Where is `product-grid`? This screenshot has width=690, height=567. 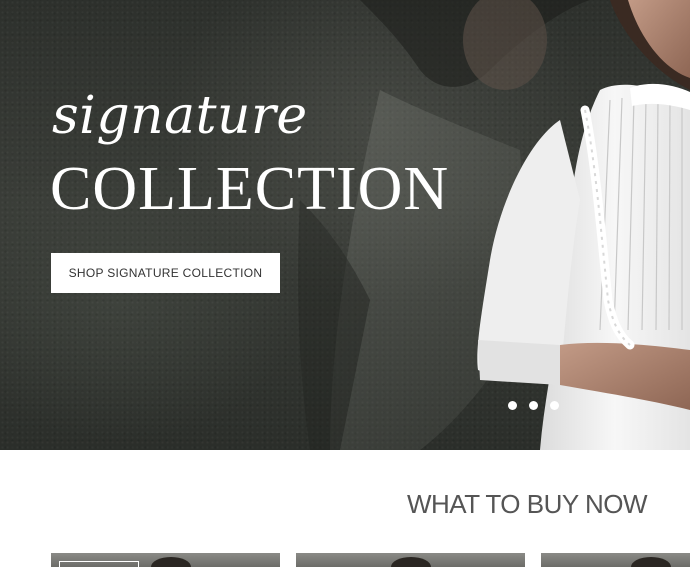
product-grid is located at coordinates (345, 560).